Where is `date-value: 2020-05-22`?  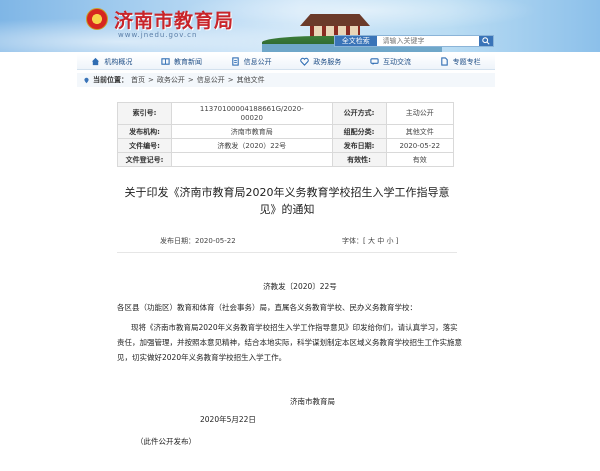
date-value: 2020-05-22 is located at coordinates (420, 145).